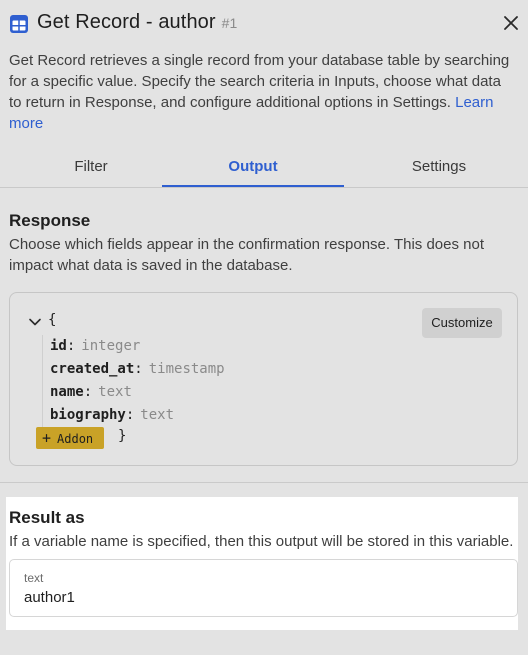 The image size is (528, 655). Describe the element at coordinates (67, 392) in the screenshot. I see `field-name: name` at that location.